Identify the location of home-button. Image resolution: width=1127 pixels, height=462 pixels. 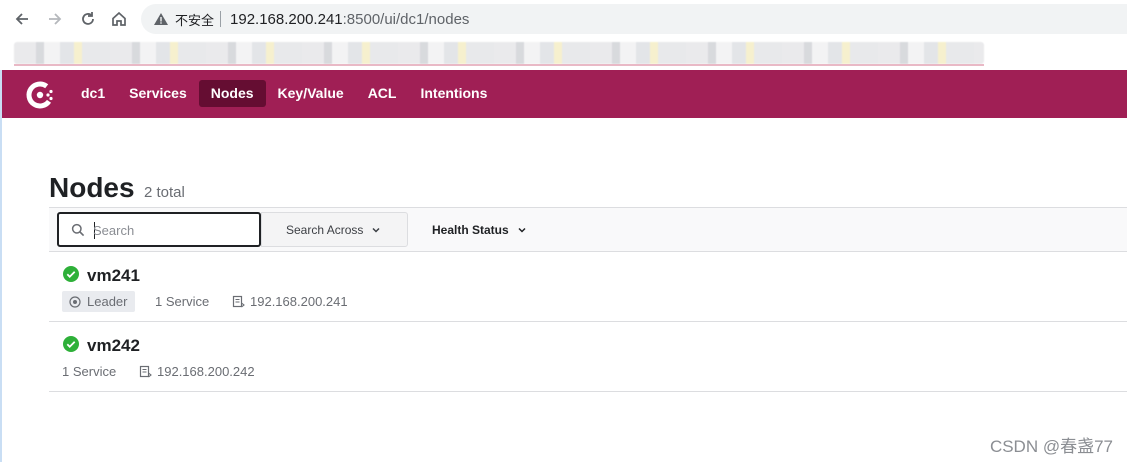
(119, 19).